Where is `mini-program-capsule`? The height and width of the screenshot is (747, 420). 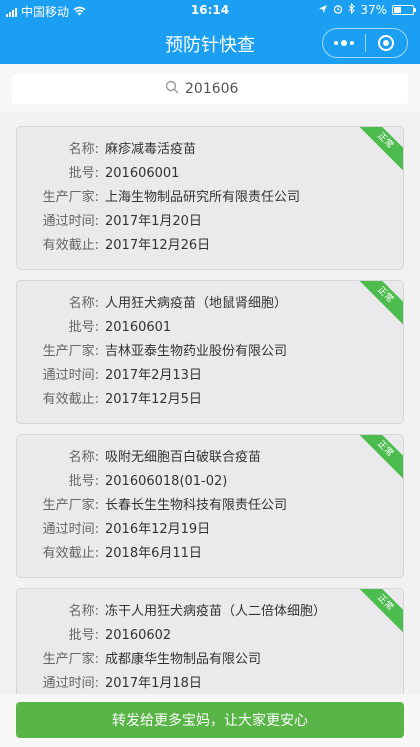
mini-program-capsule is located at coordinates (365, 43).